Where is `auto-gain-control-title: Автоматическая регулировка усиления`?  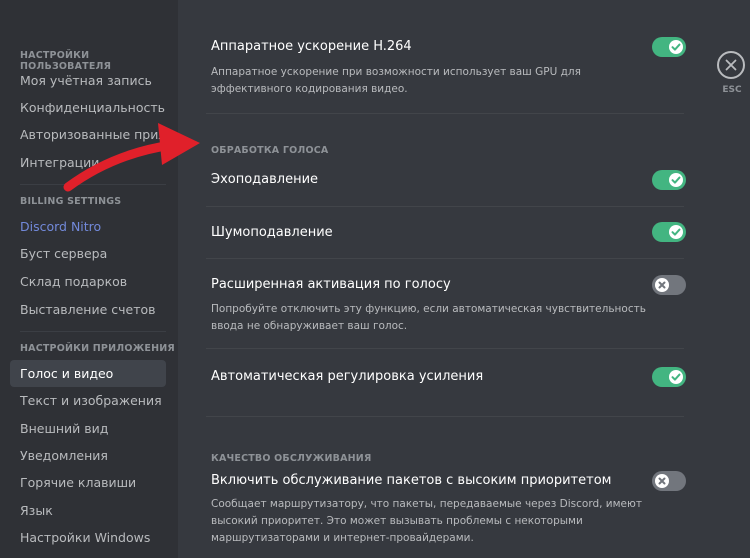
auto-gain-control-title: Автоматическая регулировка усиления is located at coordinates (347, 376).